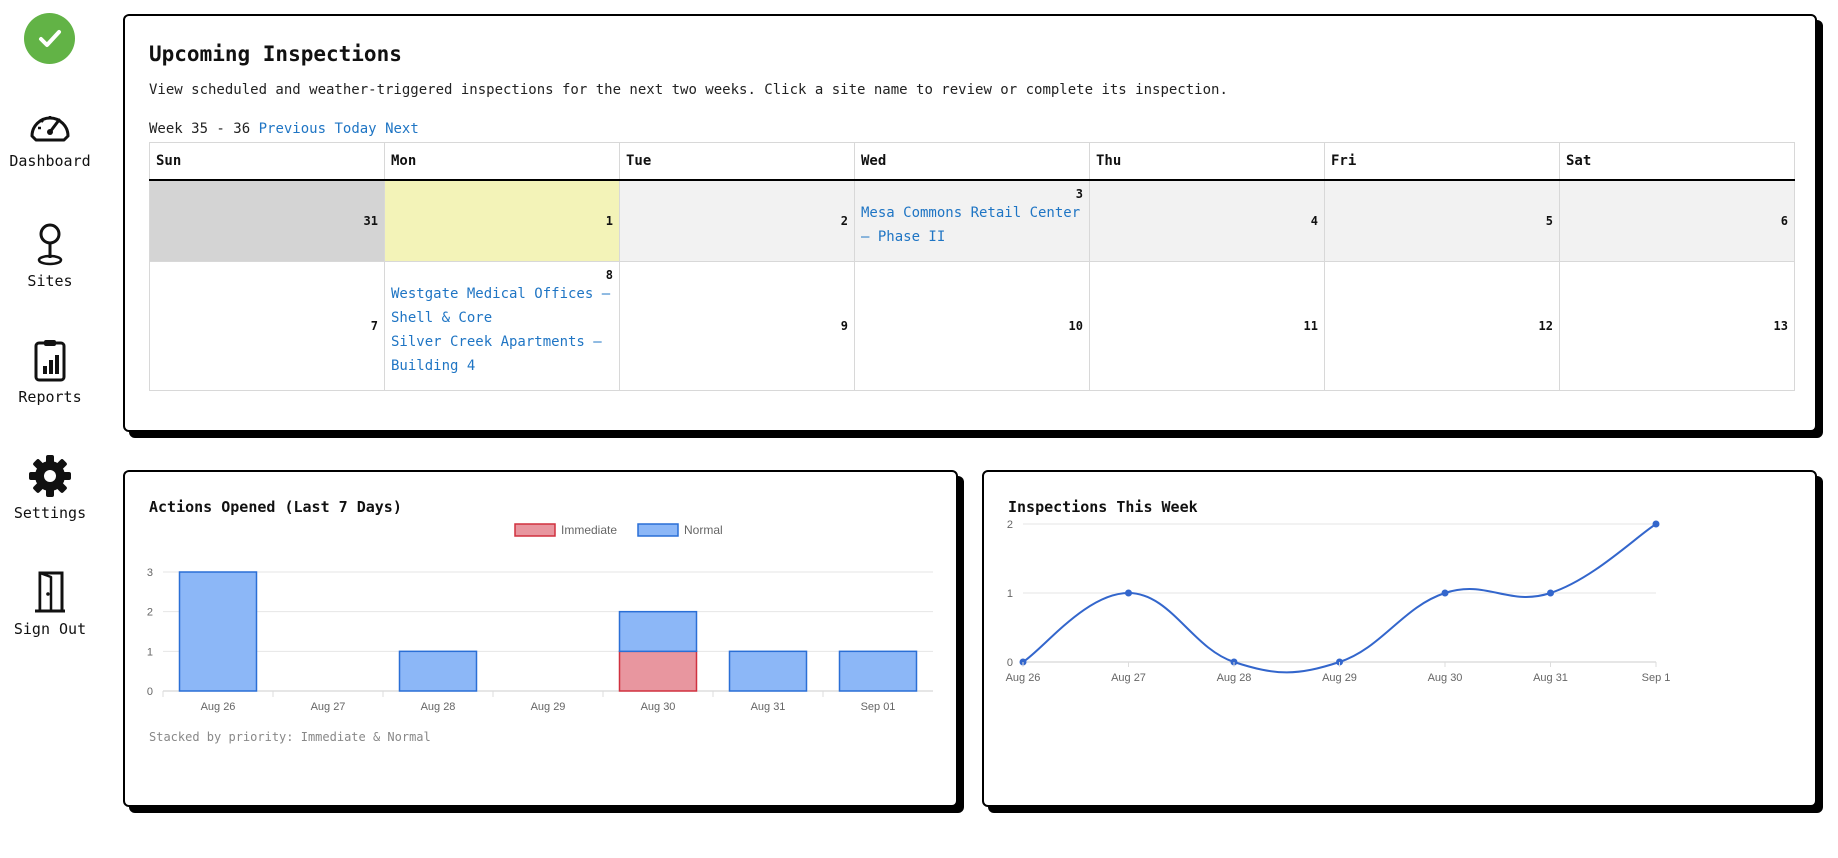 The width and height of the screenshot is (1838, 858). I want to click on sidebar-item-sign-out: Sign Out, so click(50, 604).